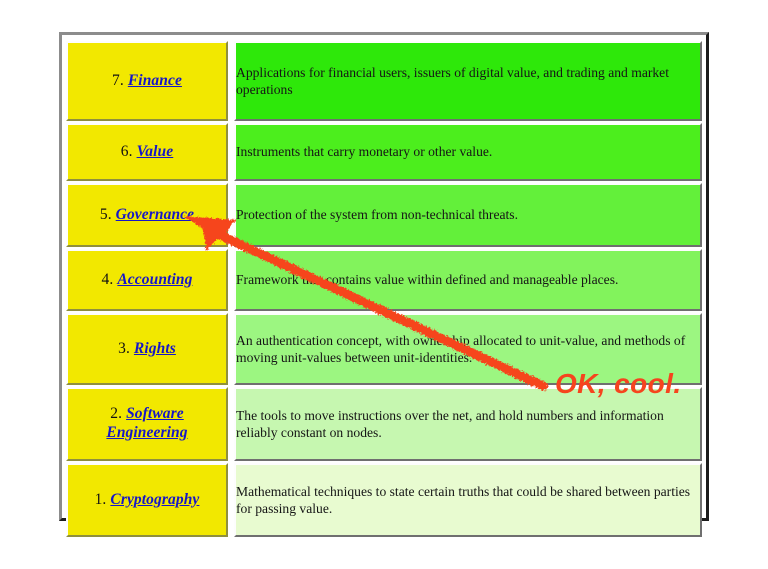 The image size is (768, 569). I want to click on layer-name-cell: 7. Finance, so click(147, 81).